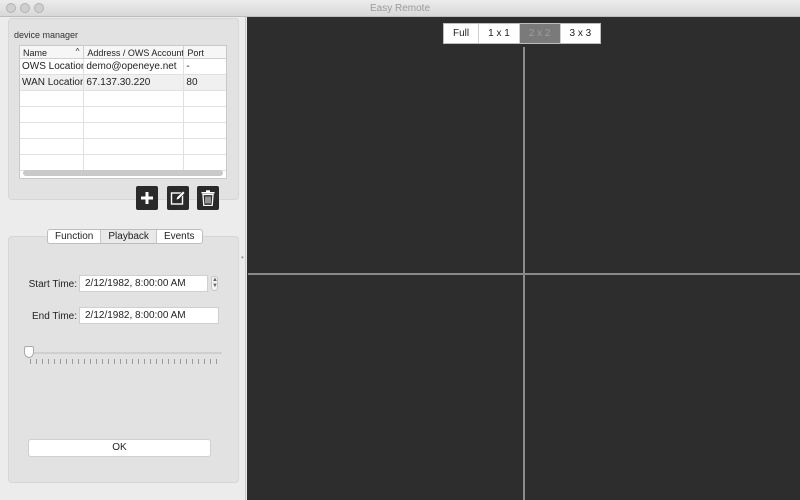  Describe the element at coordinates (188, 66) in the screenshot. I see `cell-port: -` at that location.